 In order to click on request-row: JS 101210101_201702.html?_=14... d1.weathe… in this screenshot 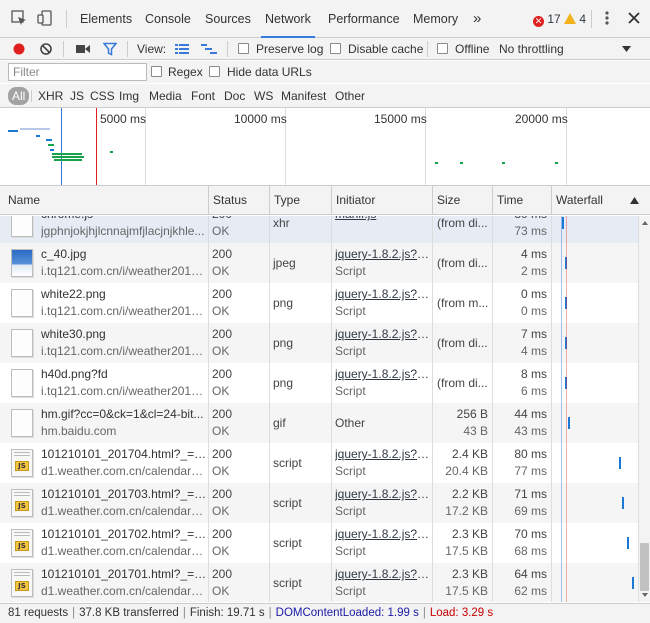, I will do `click(319, 543)`.